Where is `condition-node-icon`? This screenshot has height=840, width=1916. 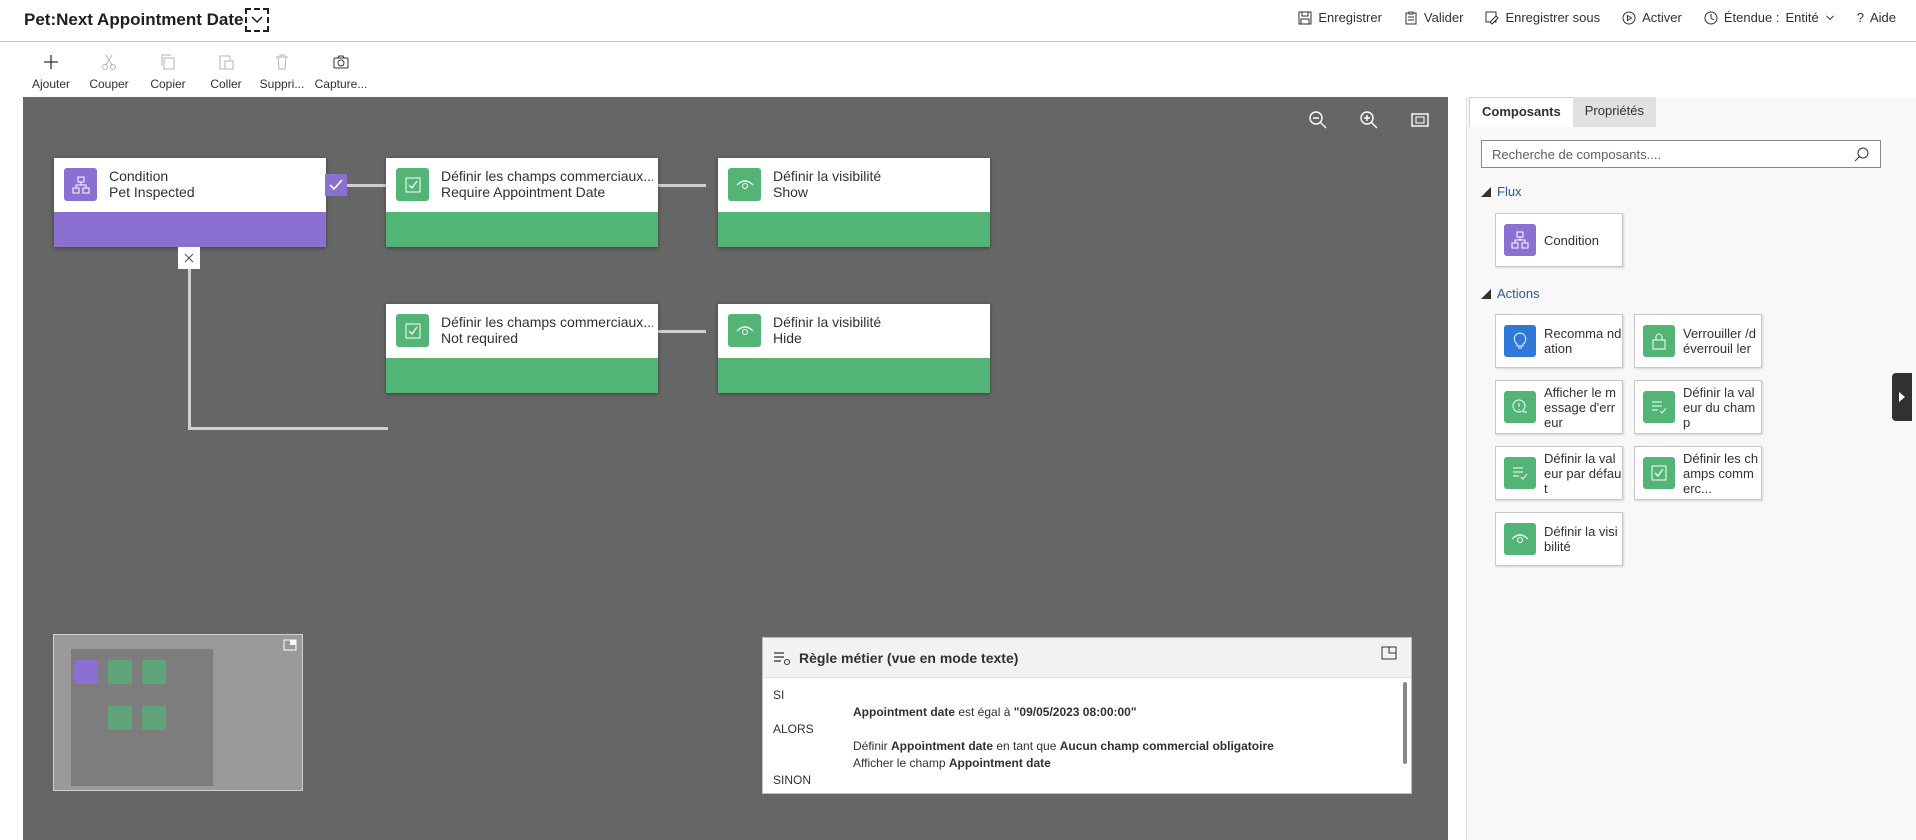 condition-node-icon is located at coordinates (80, 184).